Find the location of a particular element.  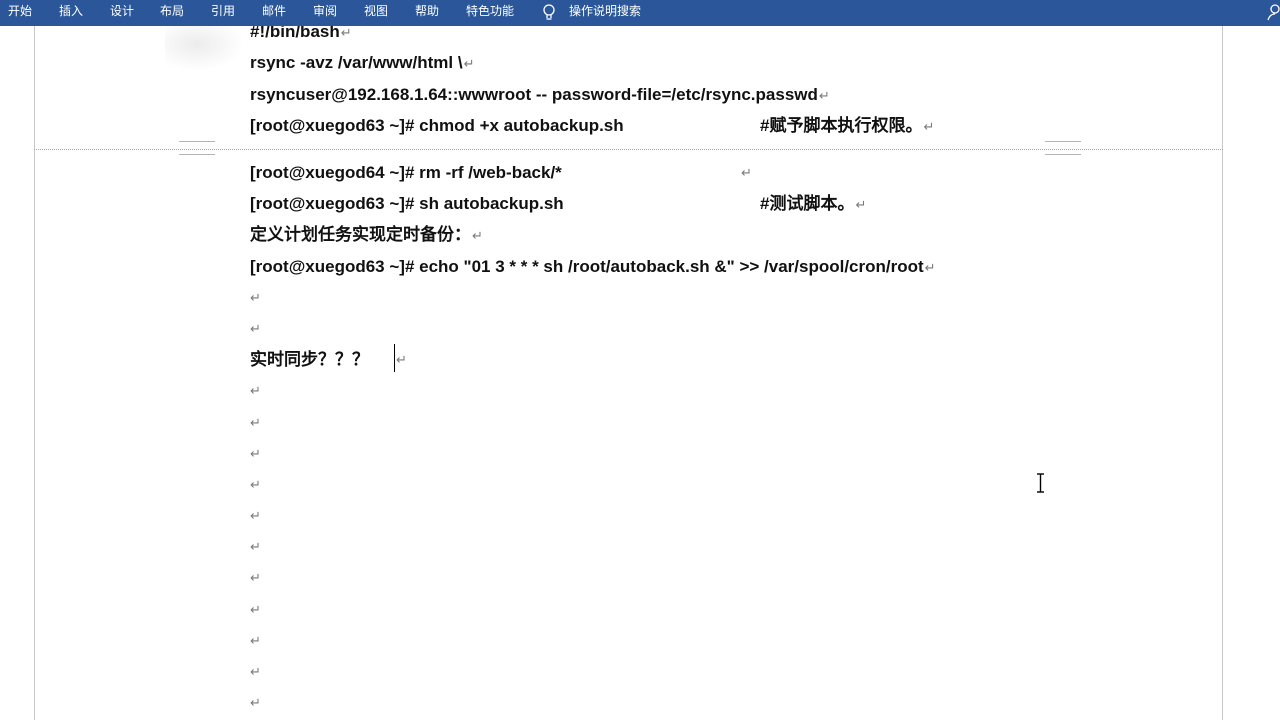

tab-references: 引用 is located at coordinates (223, 13).